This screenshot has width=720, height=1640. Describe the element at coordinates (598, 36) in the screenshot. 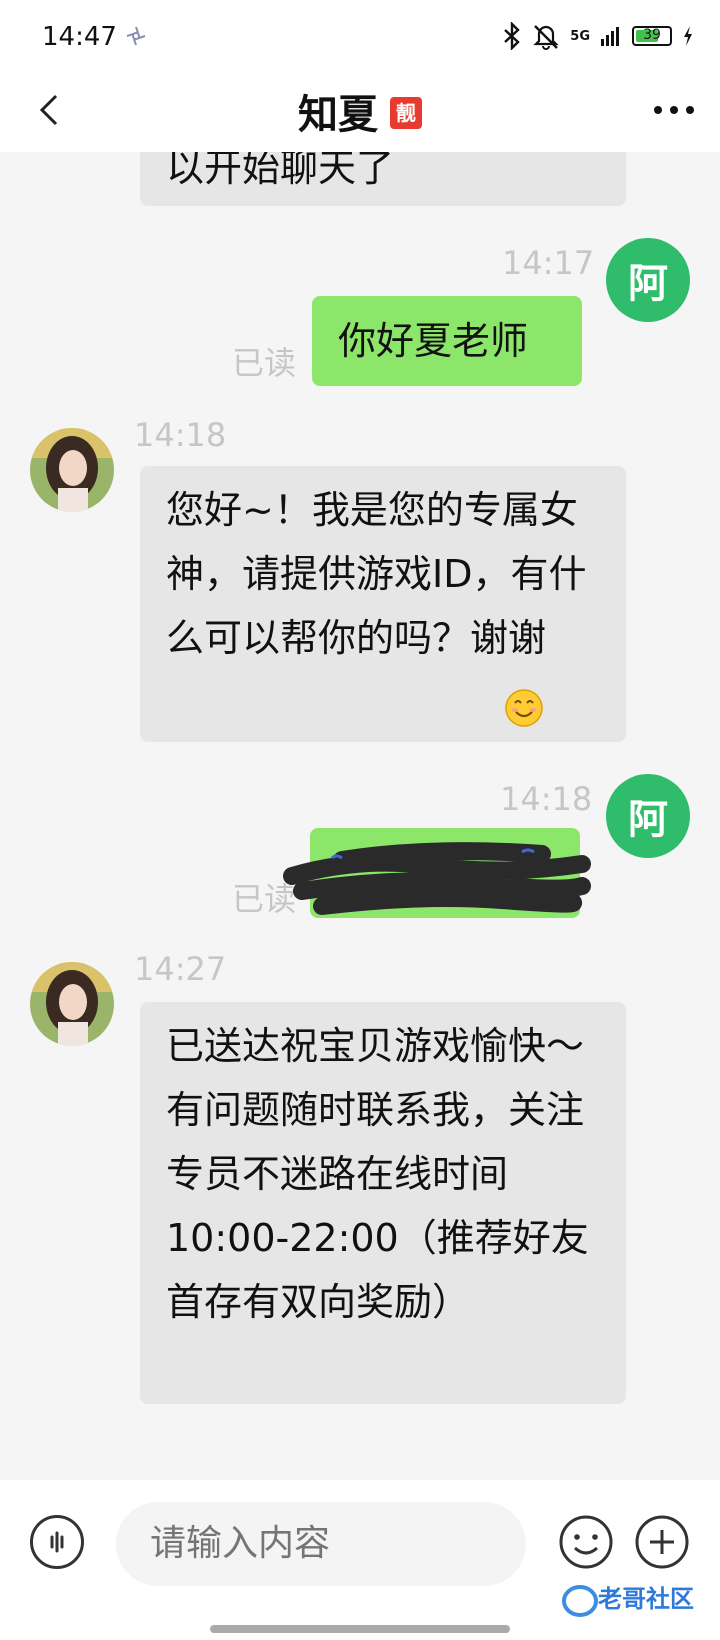

I see `status-icons: 5G 39` at that location.